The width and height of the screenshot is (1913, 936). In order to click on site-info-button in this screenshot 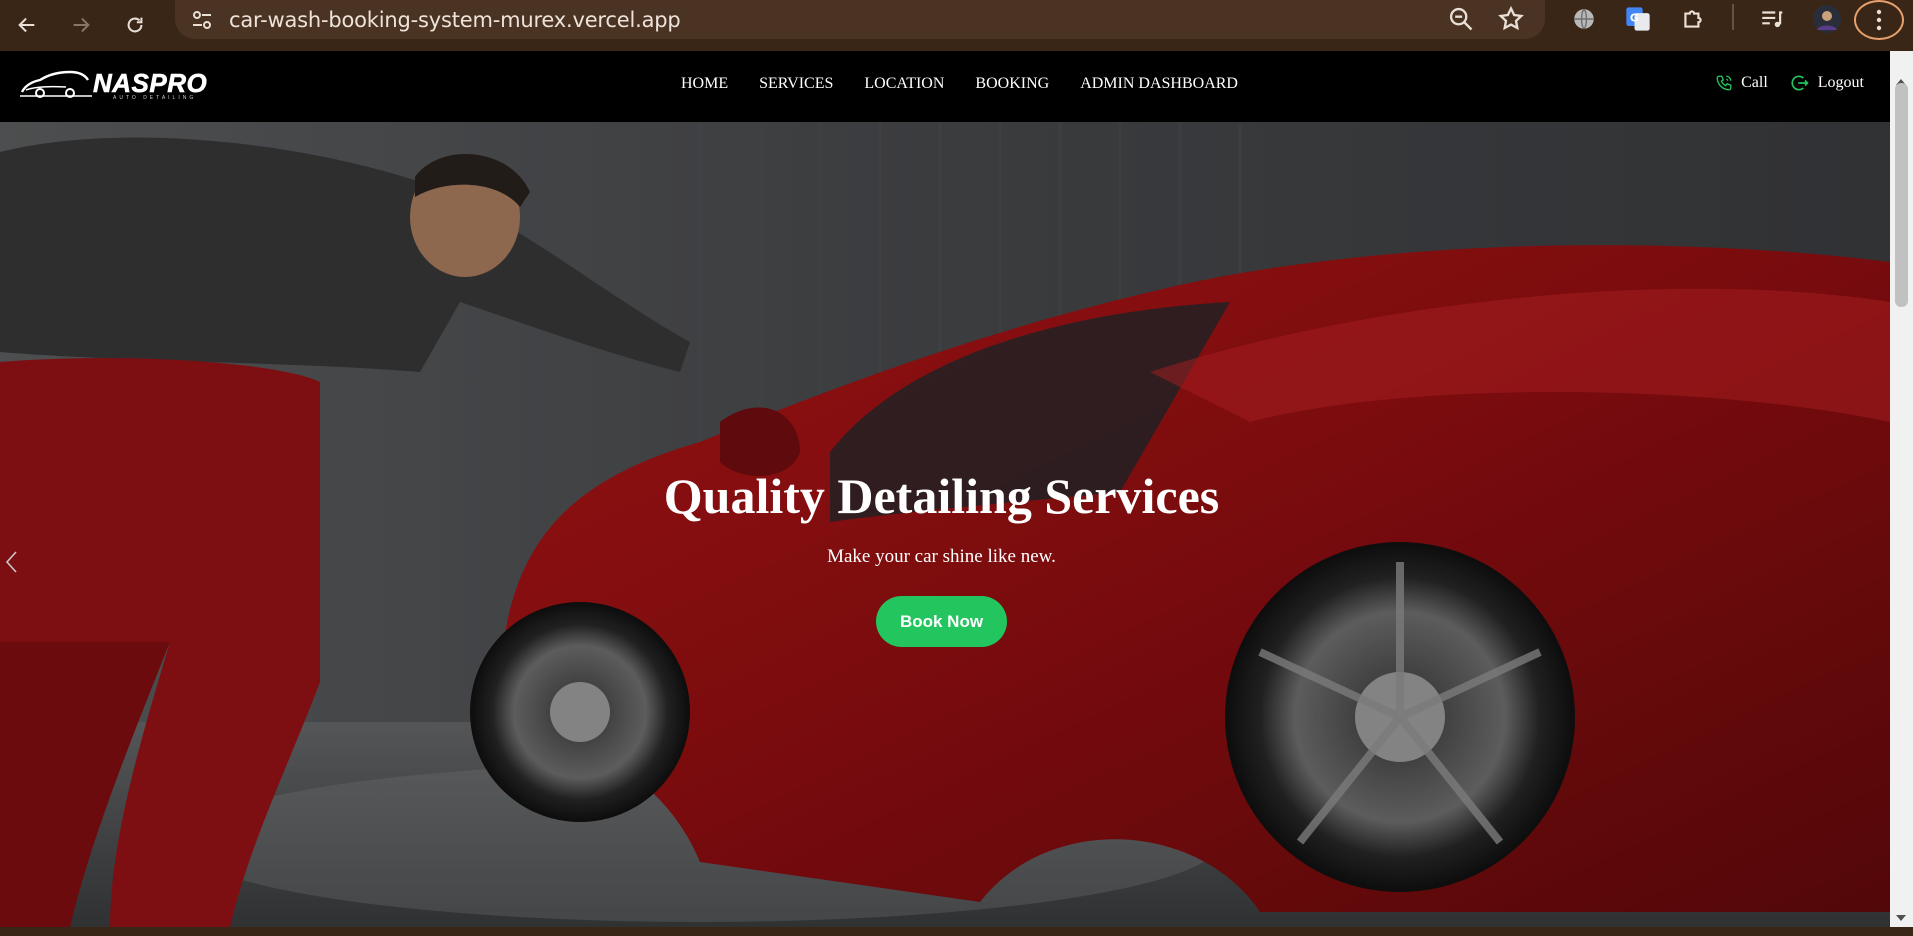, I will do `click(202, 20)`.